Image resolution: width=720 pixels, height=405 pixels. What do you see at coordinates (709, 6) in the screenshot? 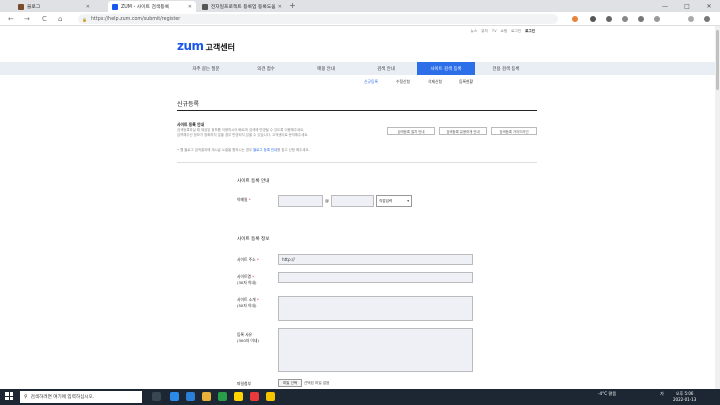
I see `close-window-button: ✕` at bounding box center [709, 6].